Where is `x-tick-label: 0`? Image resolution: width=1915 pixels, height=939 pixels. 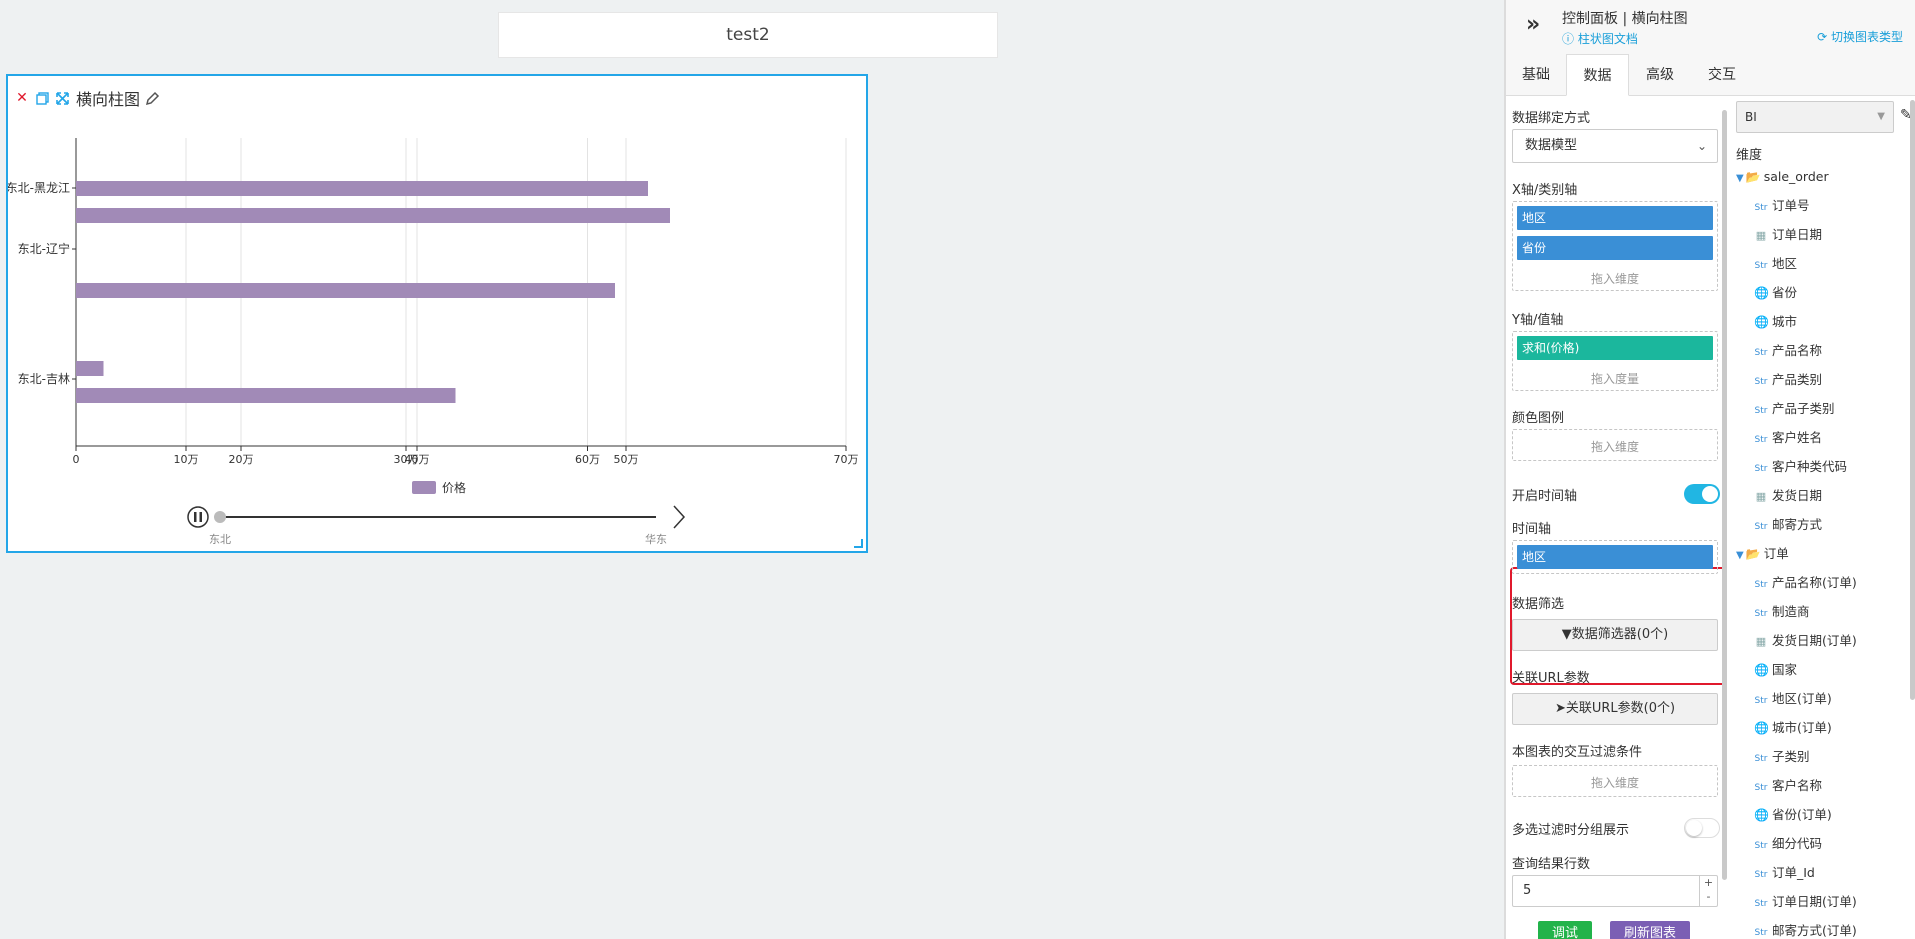 x-tick-label: 0 is located at coordinates (76, 459).